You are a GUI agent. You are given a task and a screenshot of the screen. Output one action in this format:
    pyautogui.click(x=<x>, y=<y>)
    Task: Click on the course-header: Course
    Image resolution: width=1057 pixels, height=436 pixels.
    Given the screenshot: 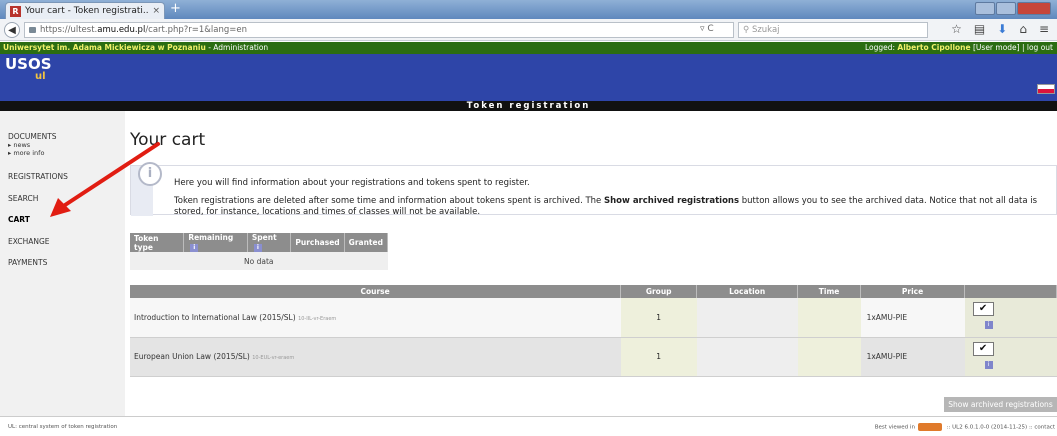 What is the action you would take?
    pyautogui.click(x=376, y=291)
    